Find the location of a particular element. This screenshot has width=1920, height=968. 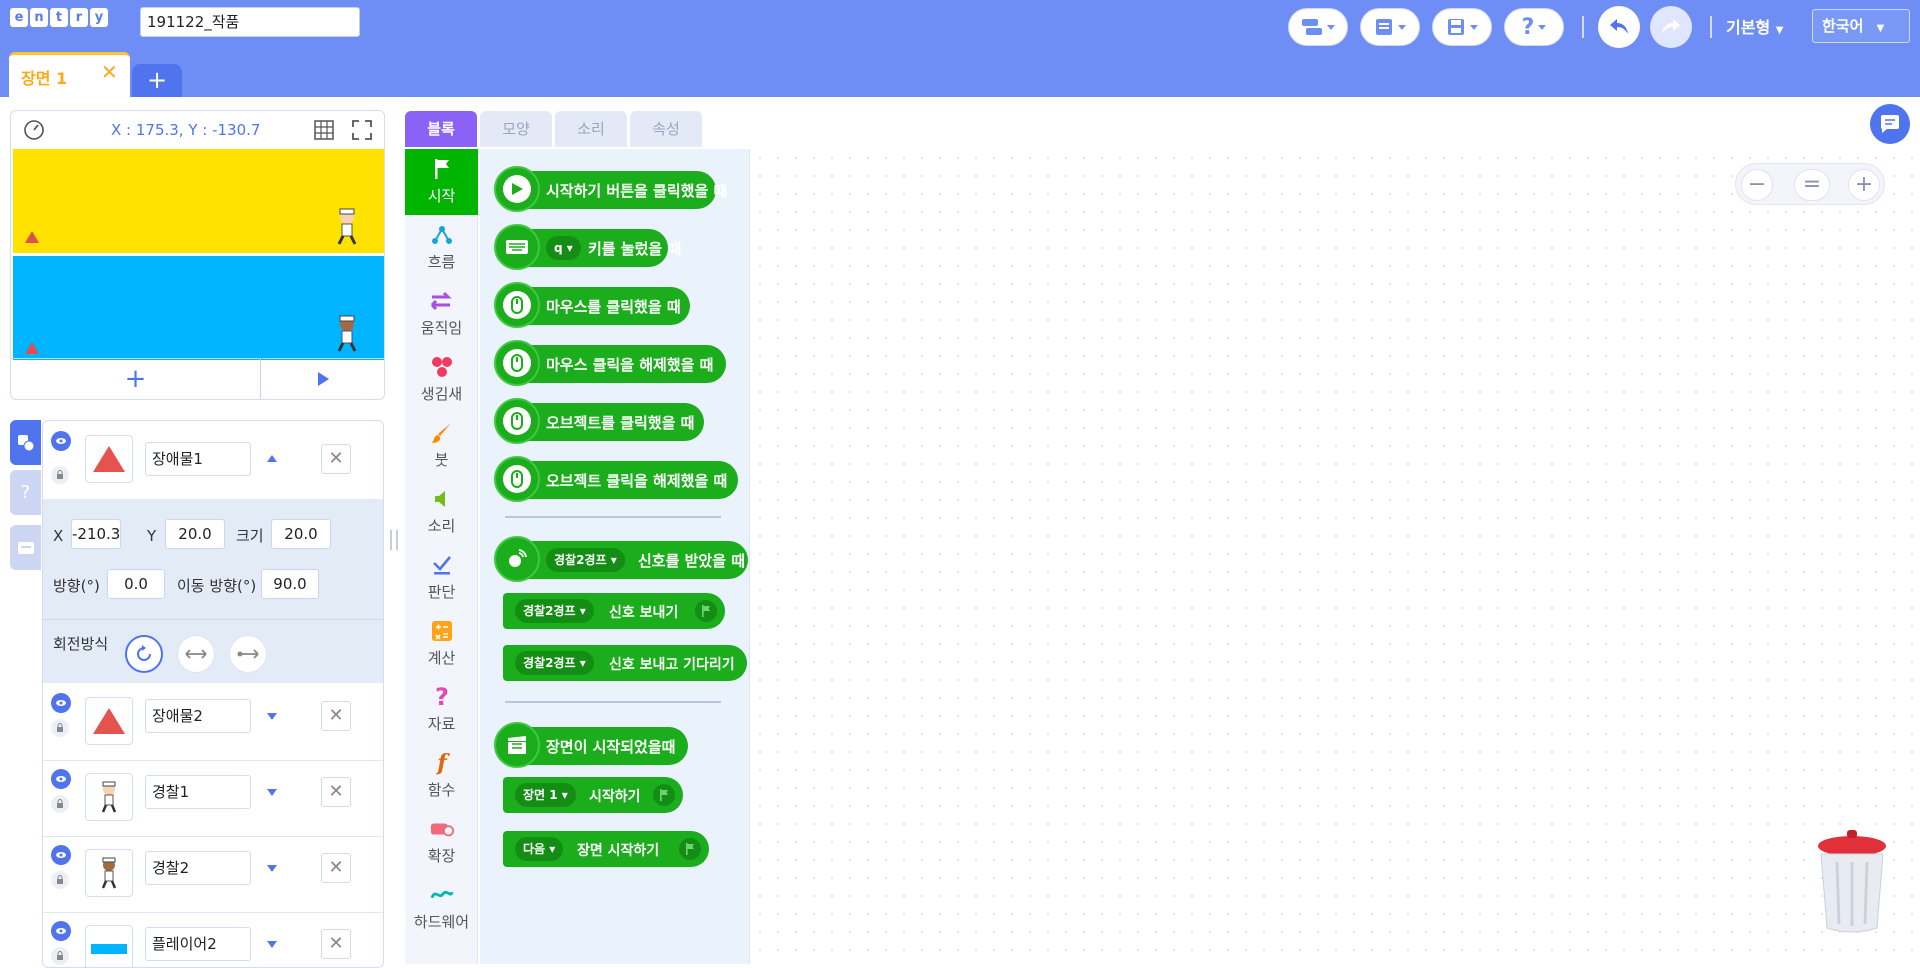

category-hardware: 하드웨어 is located at coordinates (441, 907).